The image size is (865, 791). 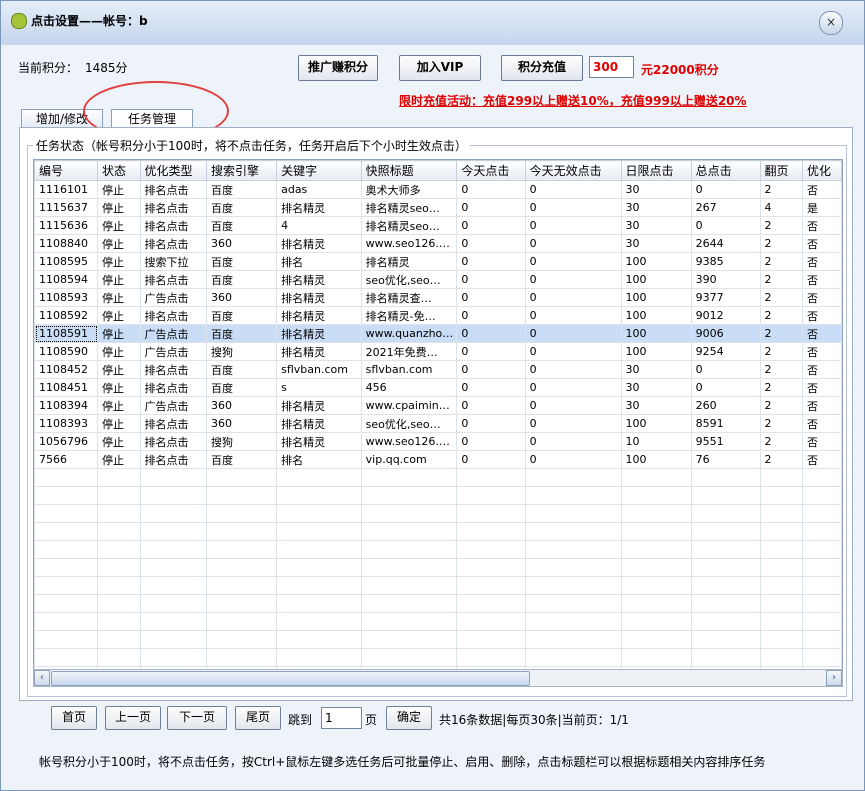 I want to click on table-row: 1108451 停止 排名点击 百度 s 456 0 0 30 0 2 否, so click(x=438, y=387).